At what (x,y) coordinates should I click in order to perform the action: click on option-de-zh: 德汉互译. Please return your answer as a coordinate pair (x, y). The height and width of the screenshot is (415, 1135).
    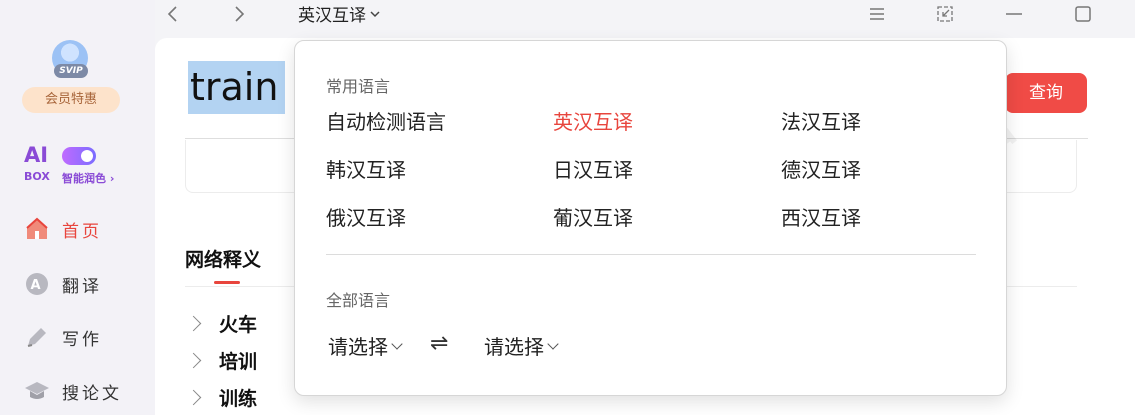
    Looking at the image, I should click on (821, 168).